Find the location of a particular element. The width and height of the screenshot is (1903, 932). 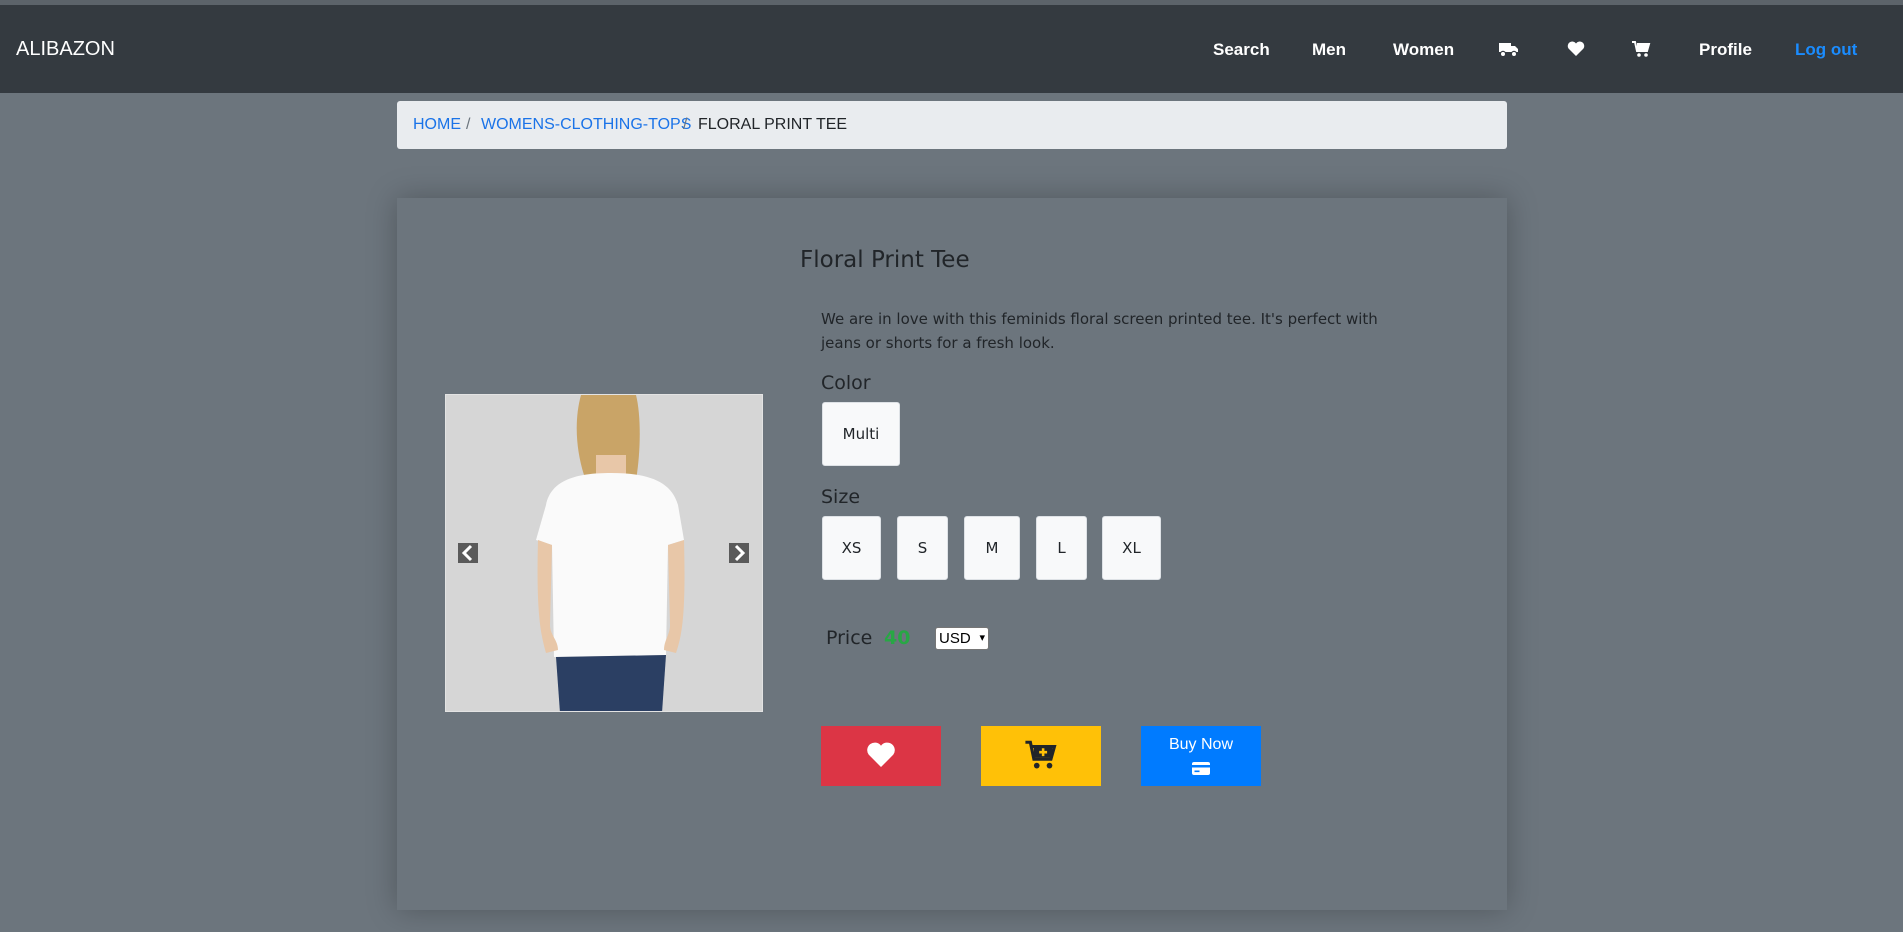

chevron-right-icon is located at coordinates (740, 553).